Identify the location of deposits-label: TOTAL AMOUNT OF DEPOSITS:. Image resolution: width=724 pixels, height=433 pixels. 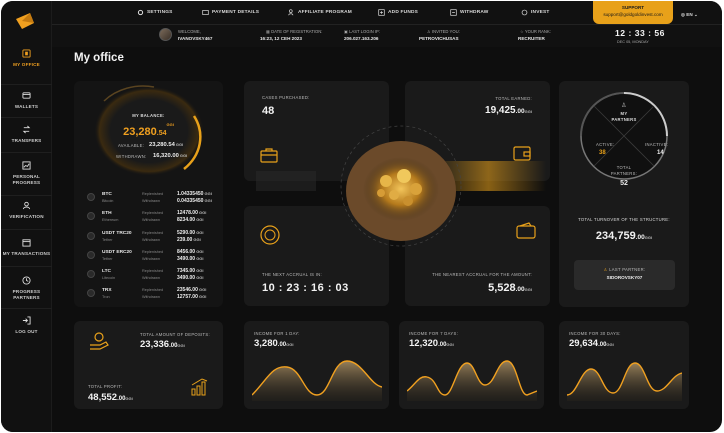
(175, 334).